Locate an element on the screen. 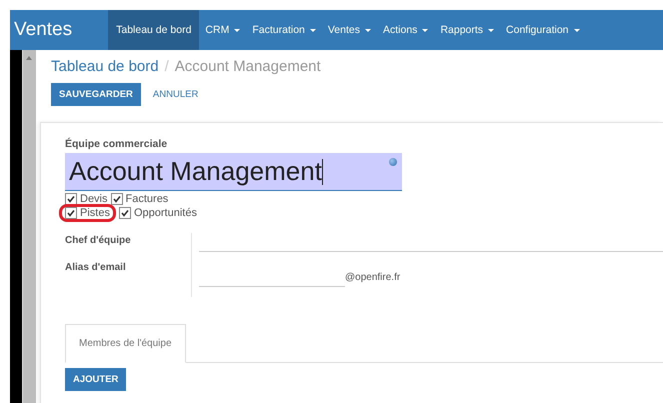 Image resolution: width=663 pixels, height=403 pixels. add-button: AJOUTER is located at coordinates (95, 379).